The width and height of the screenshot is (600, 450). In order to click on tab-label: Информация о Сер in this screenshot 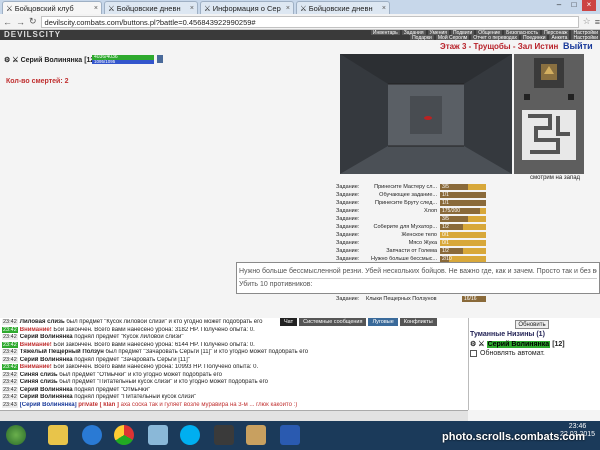, I will do `click(246, 8)`.